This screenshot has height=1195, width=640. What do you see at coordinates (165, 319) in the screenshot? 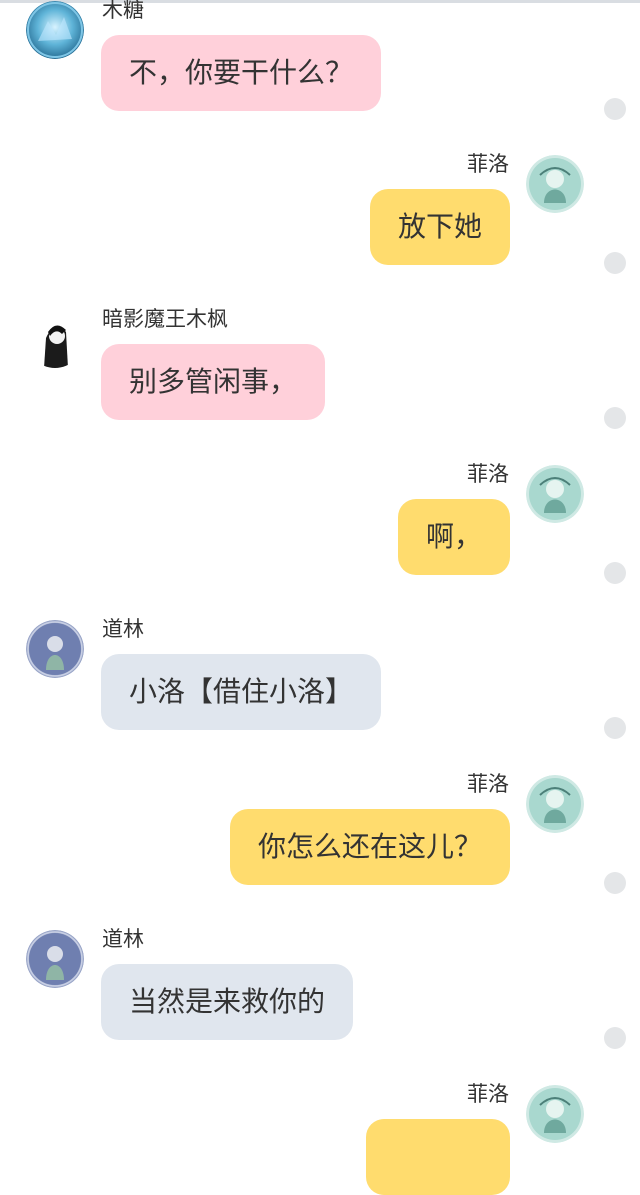
I see `sender-name: 暗影魔王木枫` at bounding box center [165, 319].